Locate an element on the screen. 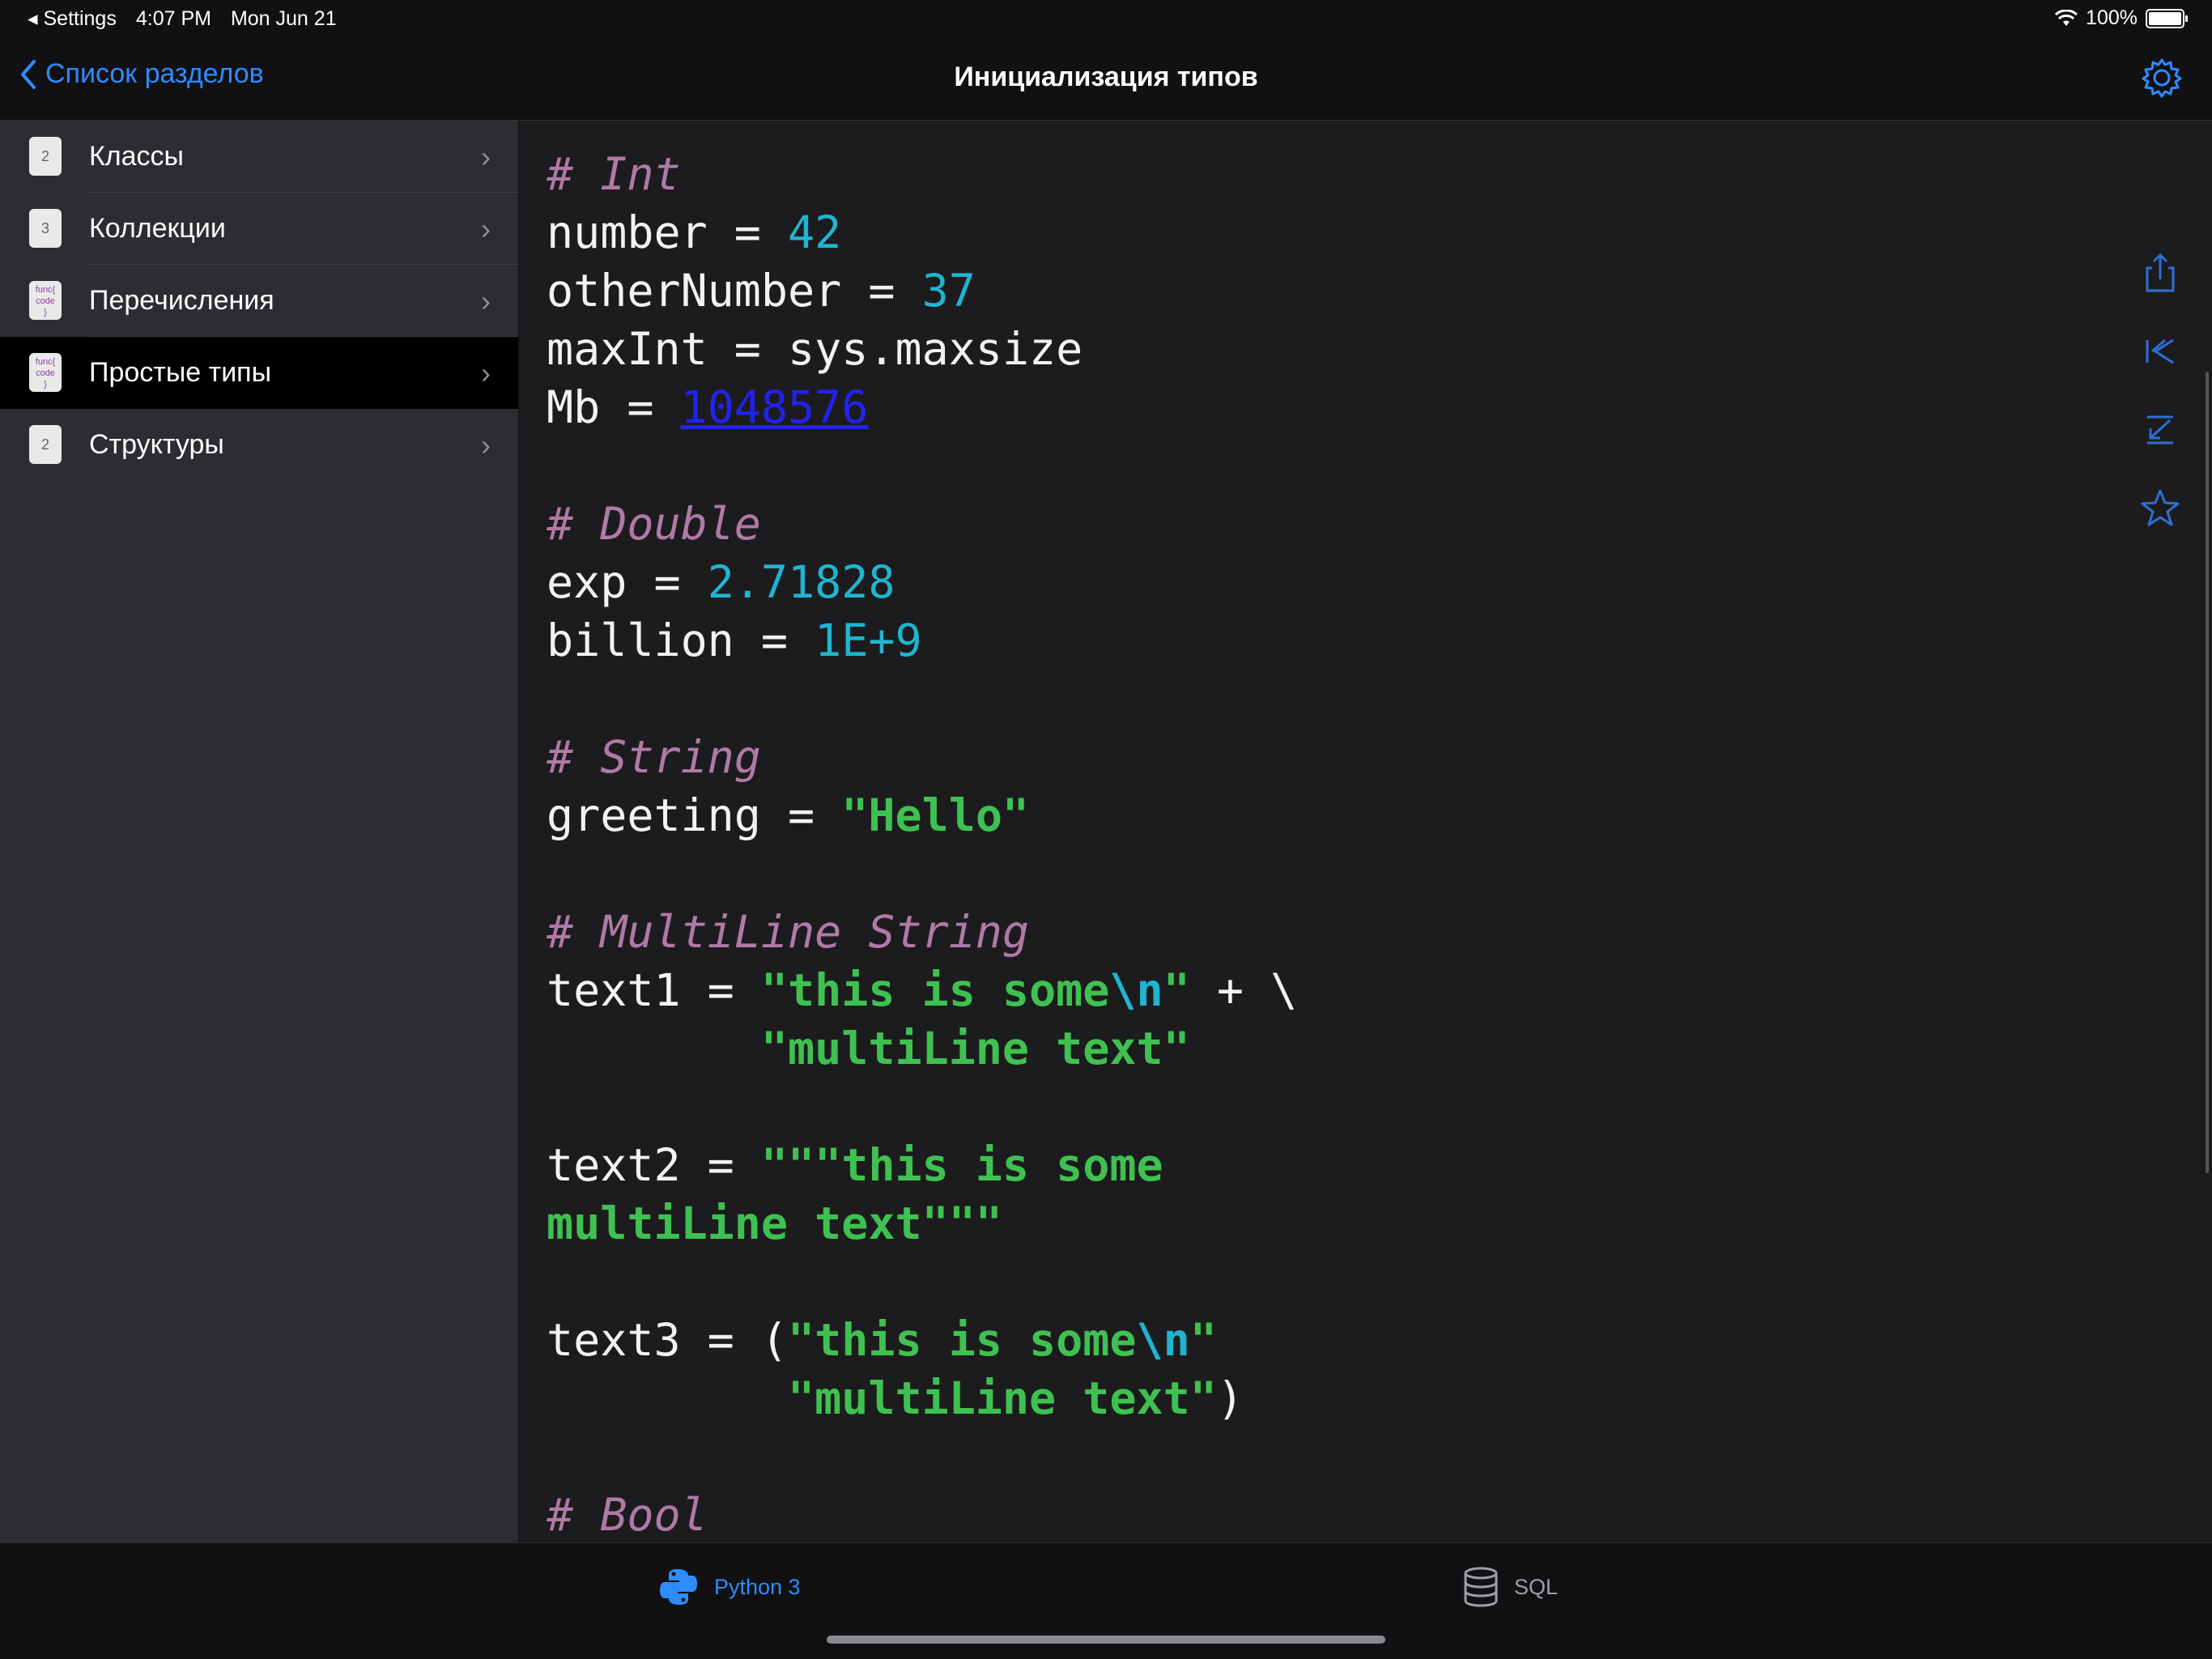 The height and width of the screenshot is (1659, 2212). code-text: text3 = ( is located at coordinates (668, 1340).